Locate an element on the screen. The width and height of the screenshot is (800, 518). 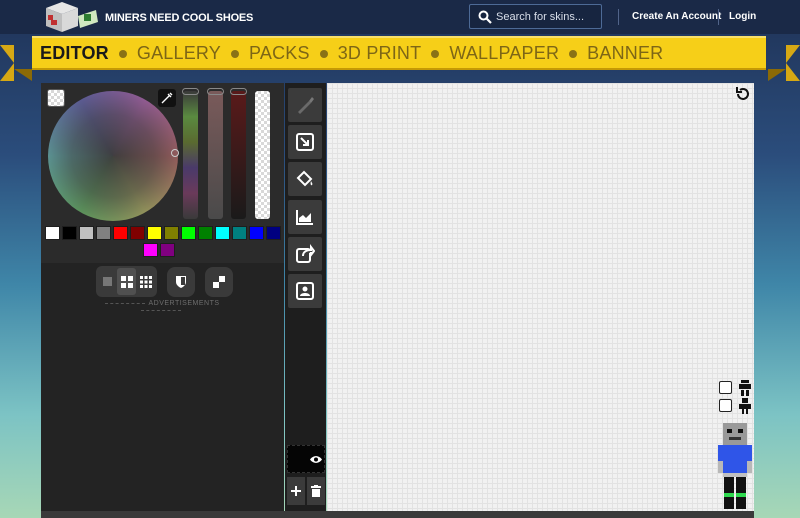
delete-layer-button is located at coordinates (316, 491).